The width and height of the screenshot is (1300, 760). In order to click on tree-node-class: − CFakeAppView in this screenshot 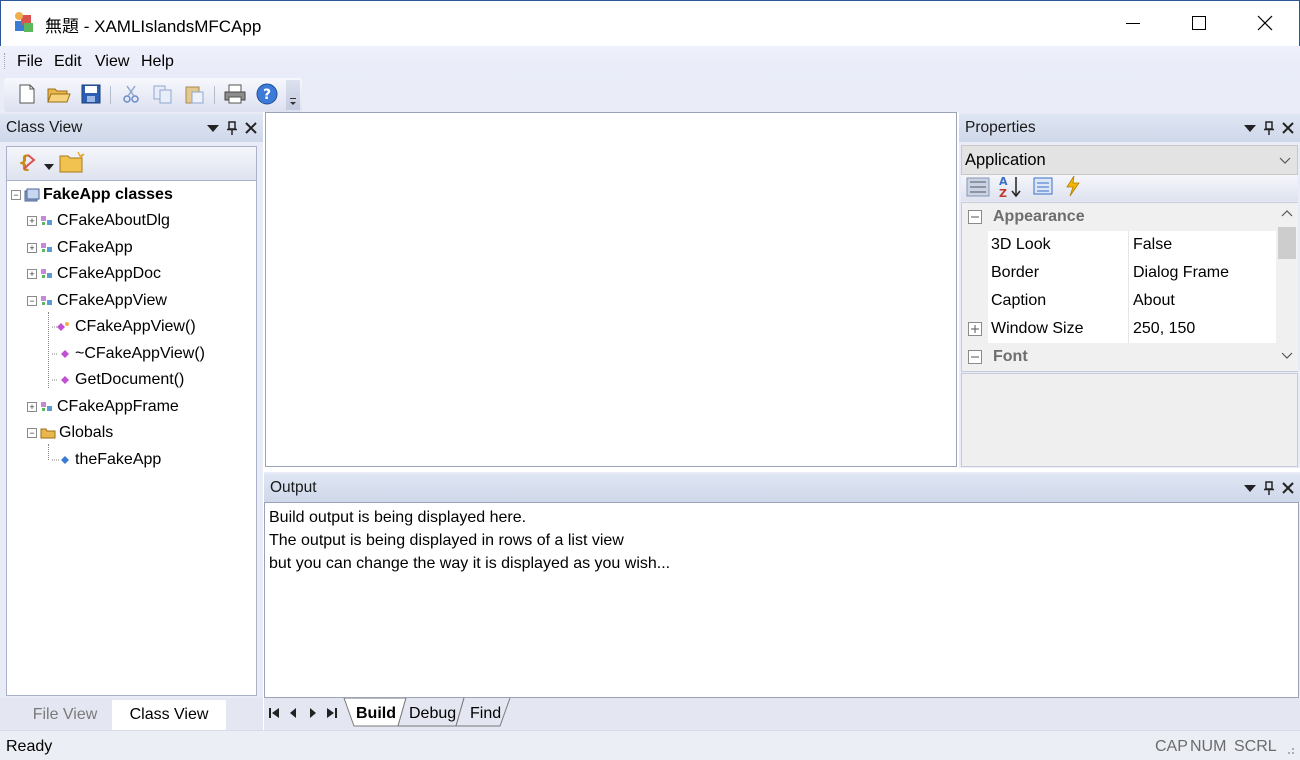, I will do `click(97, 301)`.